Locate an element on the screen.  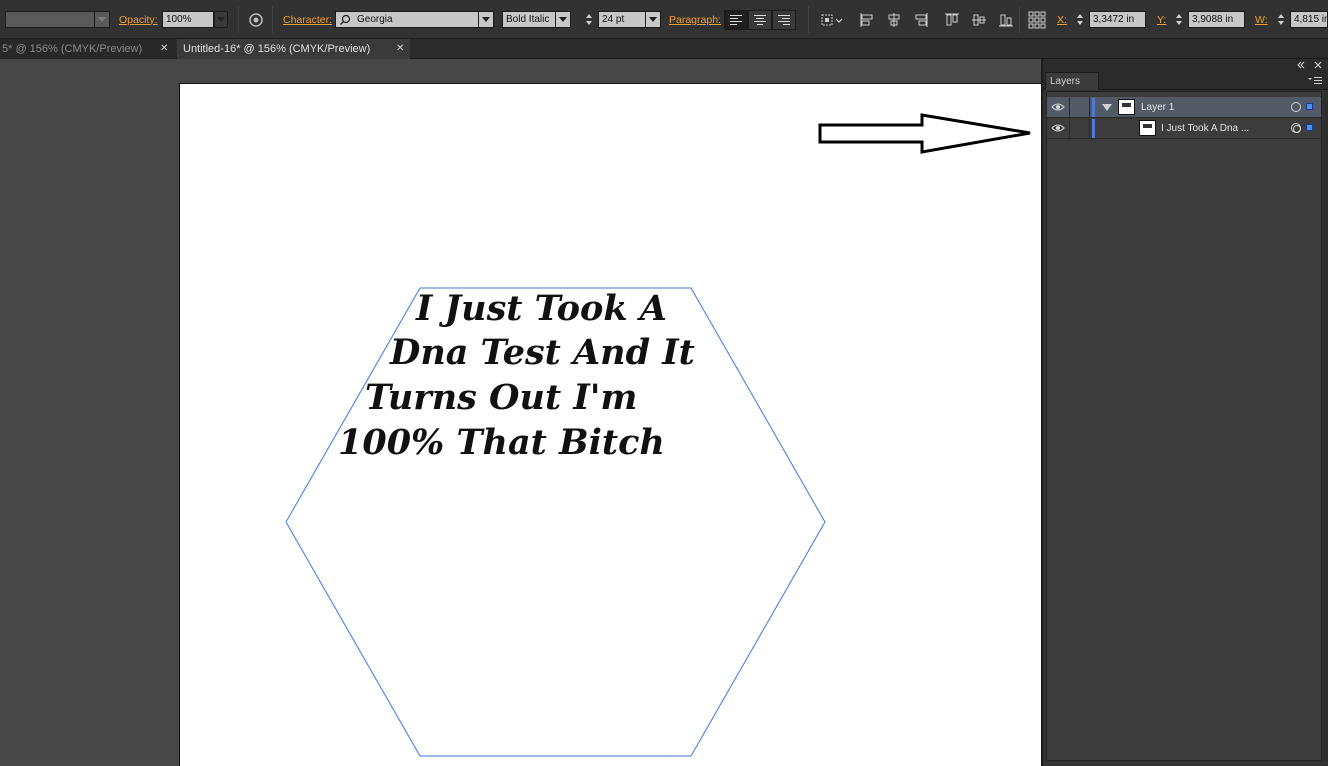
target-selected-icon is located at coordinates (1296, 128).